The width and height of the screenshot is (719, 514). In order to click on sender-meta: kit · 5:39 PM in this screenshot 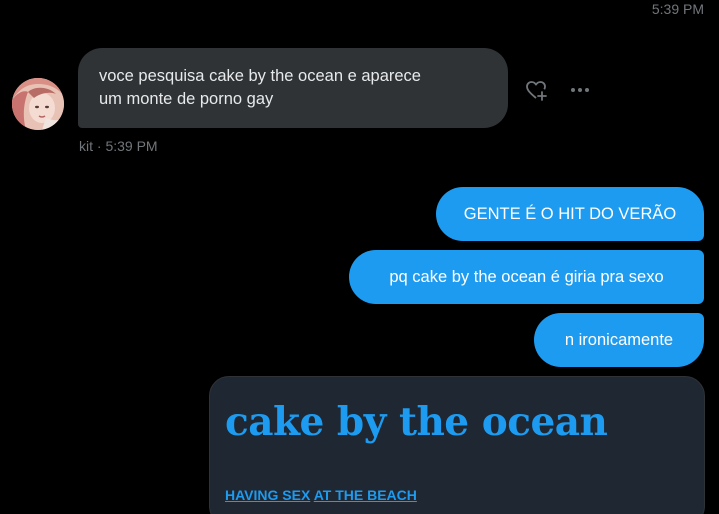, I will do `click(118, 146)`.